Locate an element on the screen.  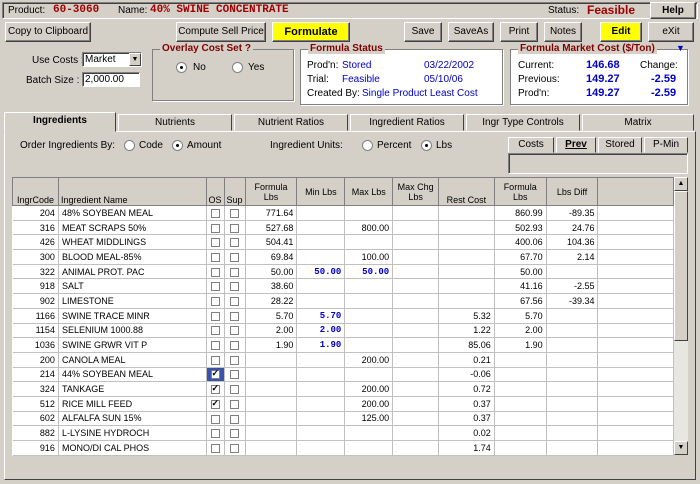
col-formula-lbs: Formula Lbs is located at coordinates (271, 191).